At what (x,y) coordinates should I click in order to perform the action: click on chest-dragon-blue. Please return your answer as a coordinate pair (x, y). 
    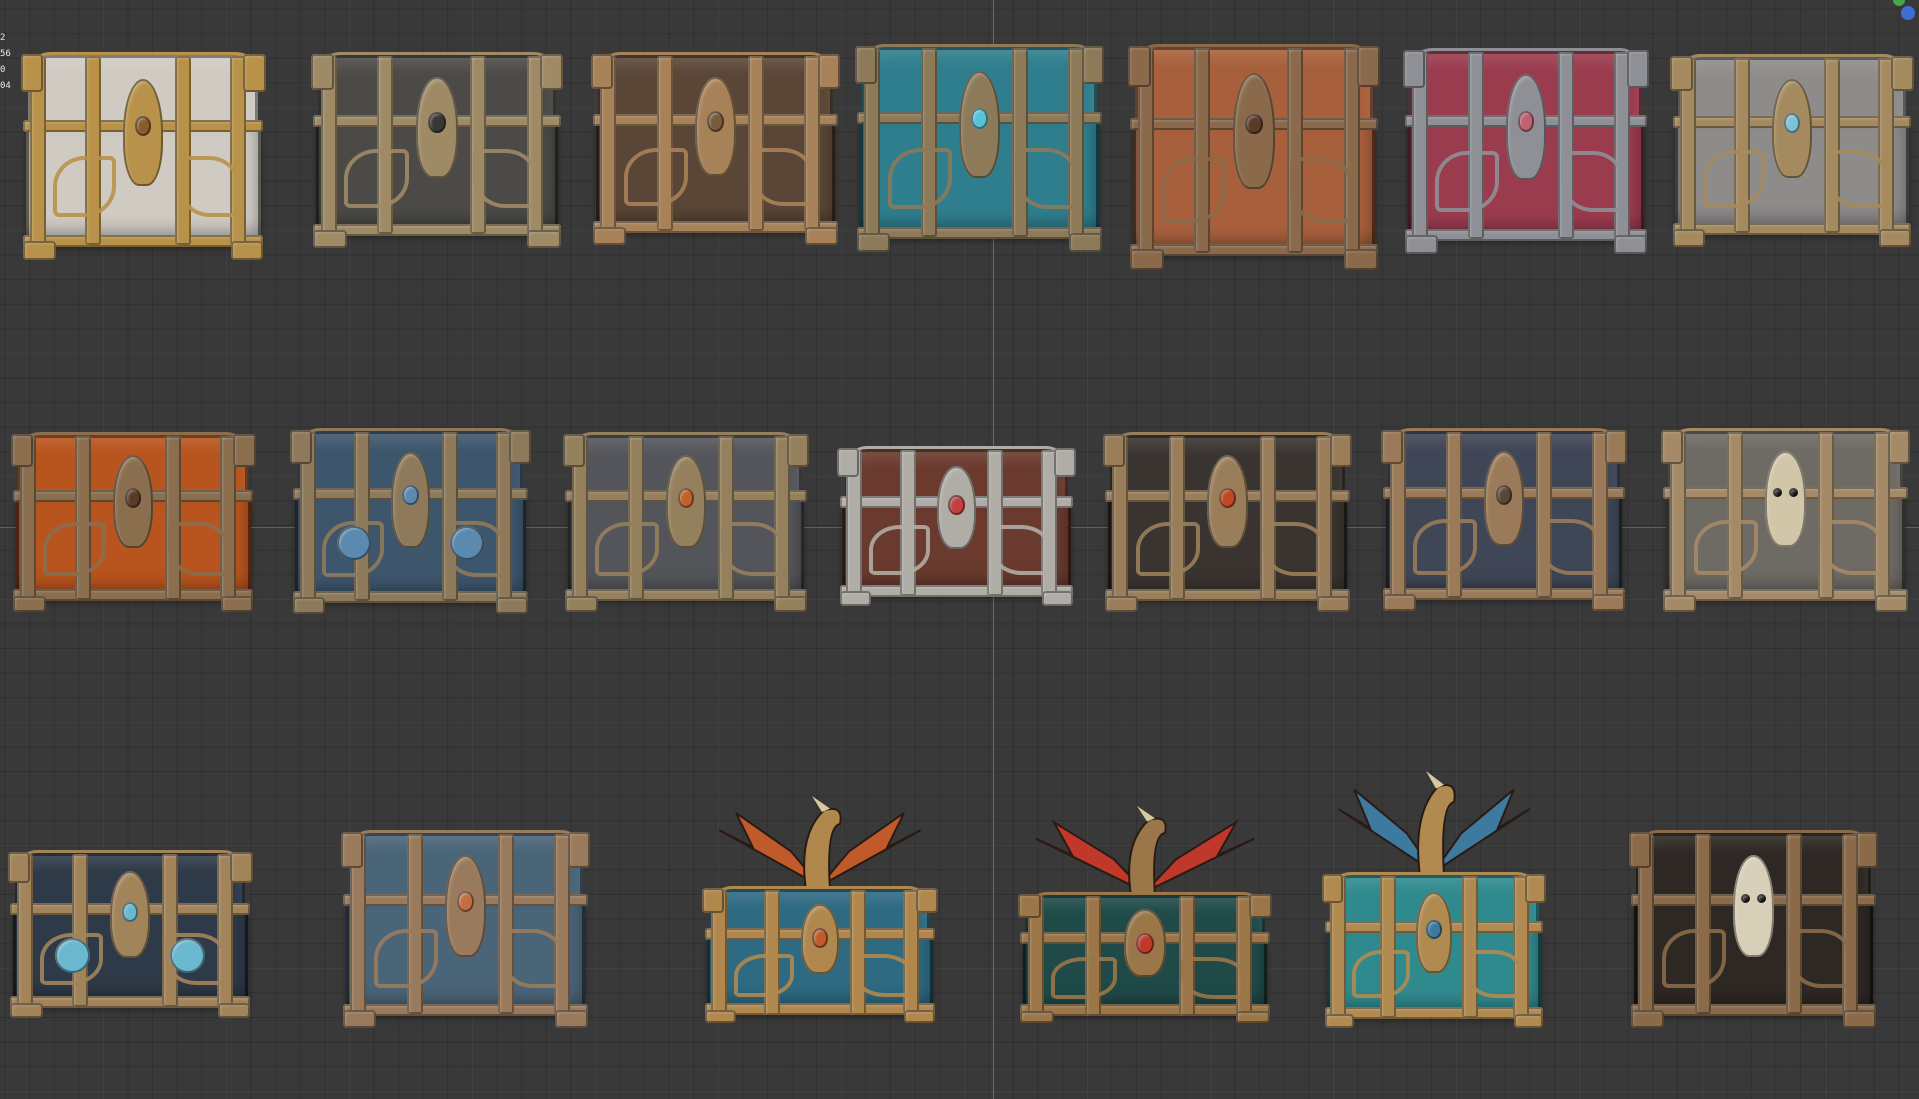
    Looking at the image, I should click on (820, 910).